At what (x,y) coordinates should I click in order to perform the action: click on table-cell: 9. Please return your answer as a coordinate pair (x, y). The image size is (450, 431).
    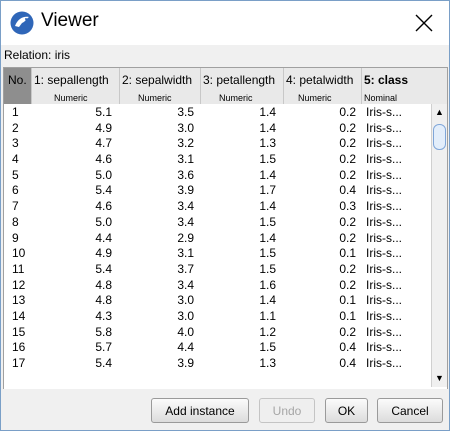
    Looking at the image, I should click on (15, 238).